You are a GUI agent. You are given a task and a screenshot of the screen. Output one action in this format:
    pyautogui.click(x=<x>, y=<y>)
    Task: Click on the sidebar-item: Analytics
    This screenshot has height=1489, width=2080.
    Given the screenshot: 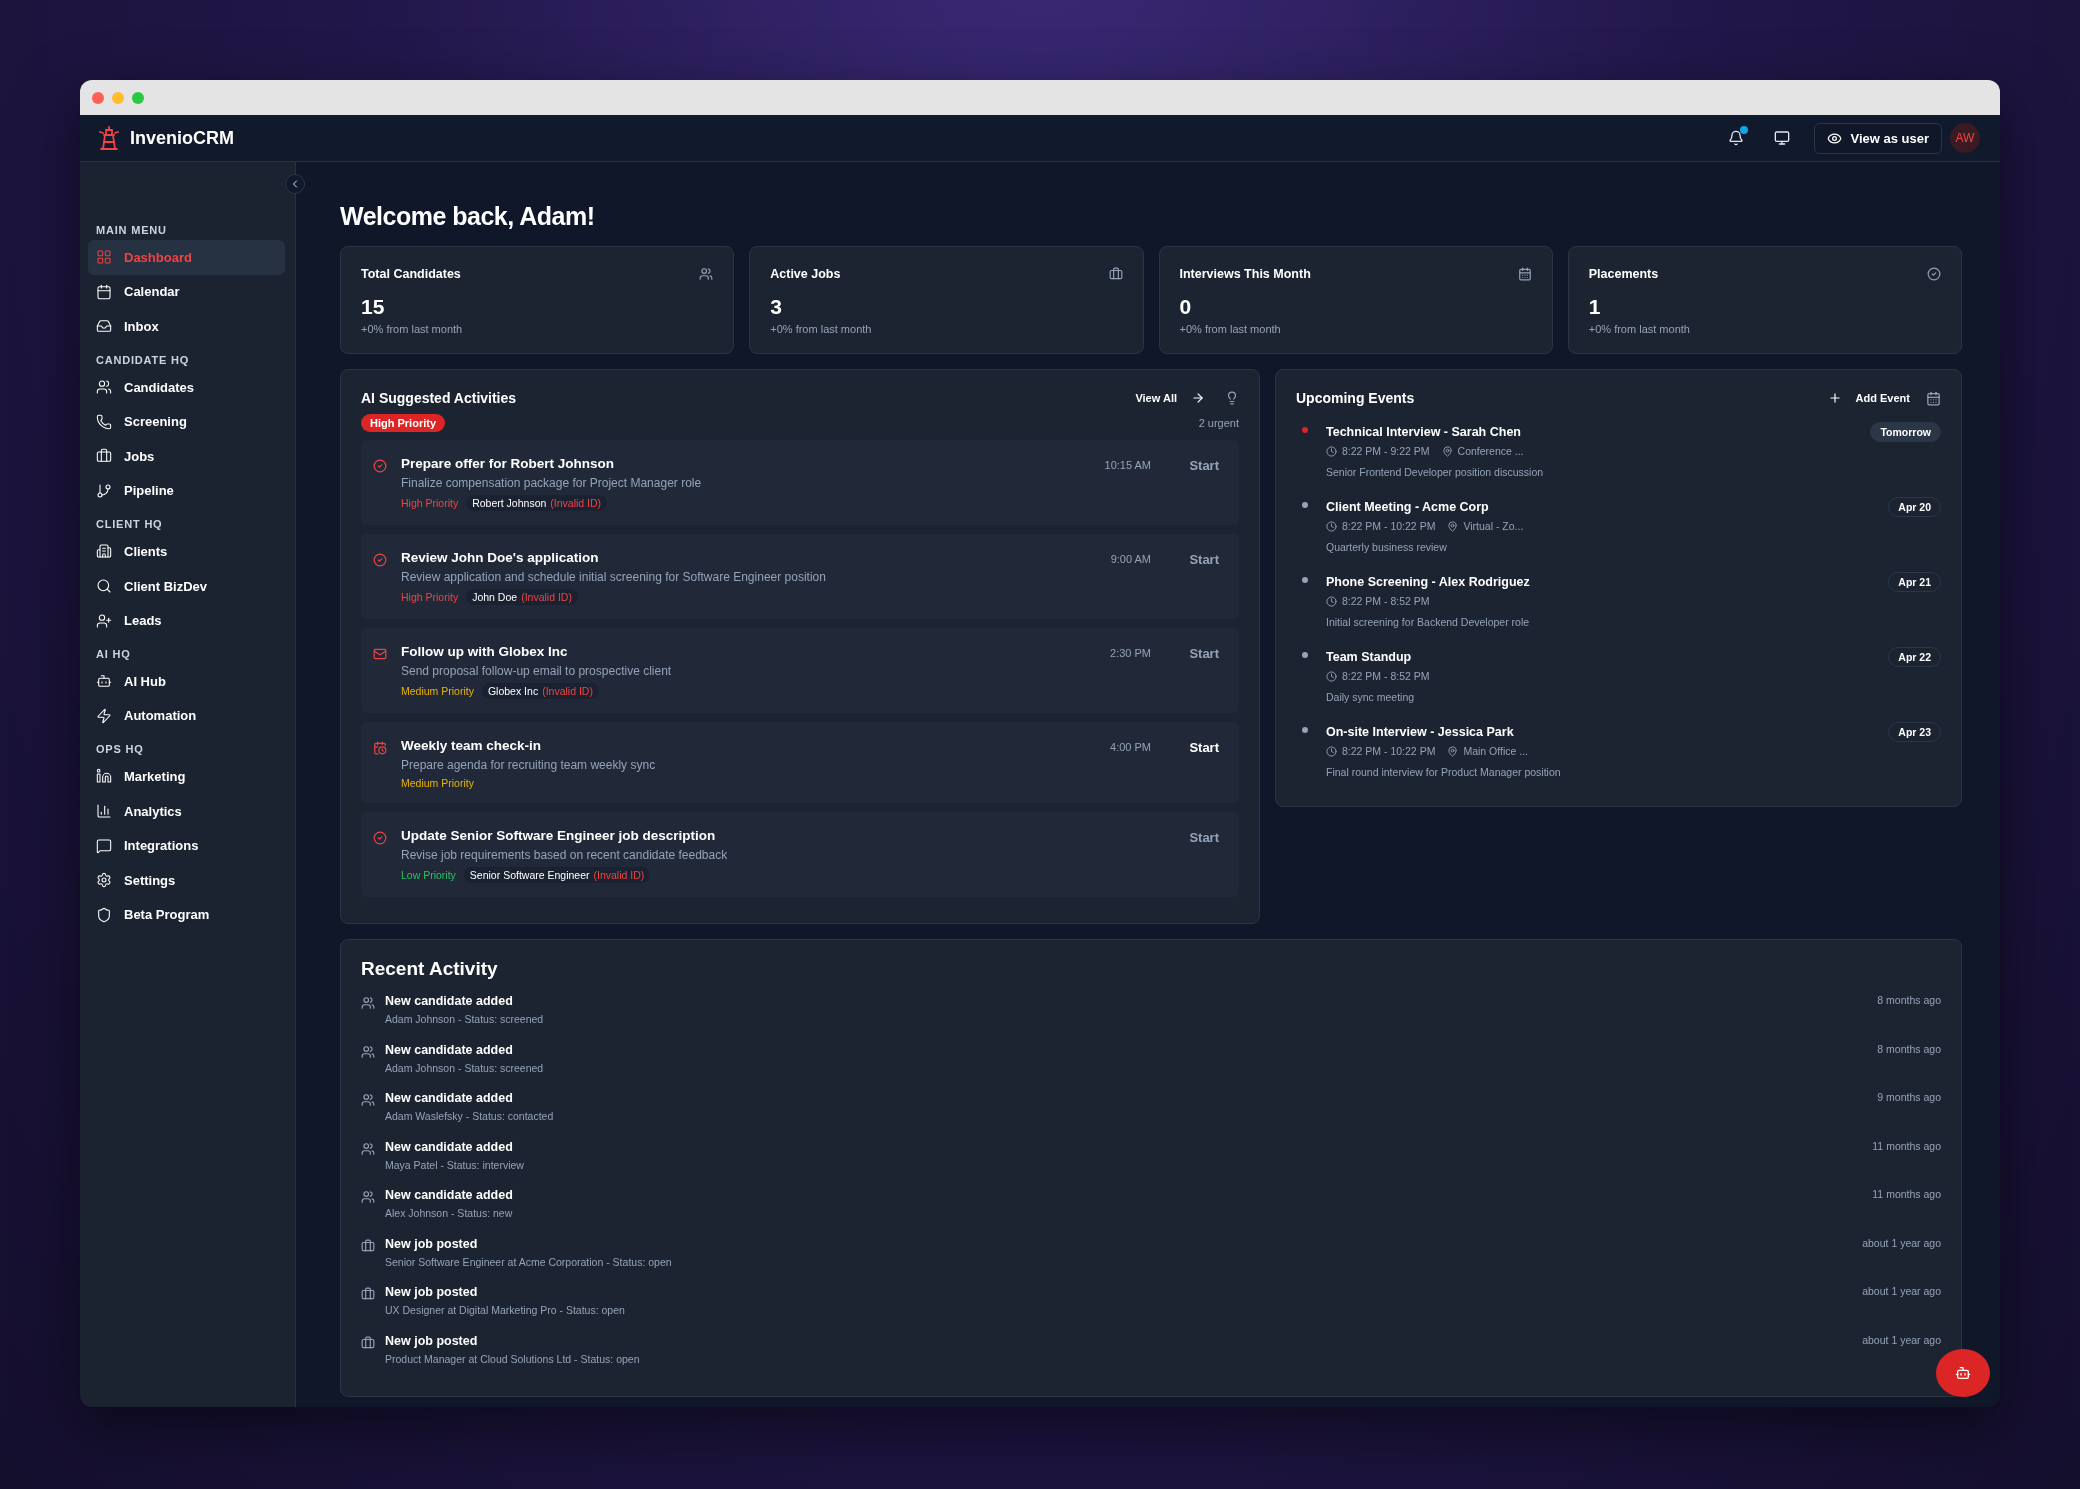 What is the action you would take?
    pyautogui.click(x=186, y=811)
    